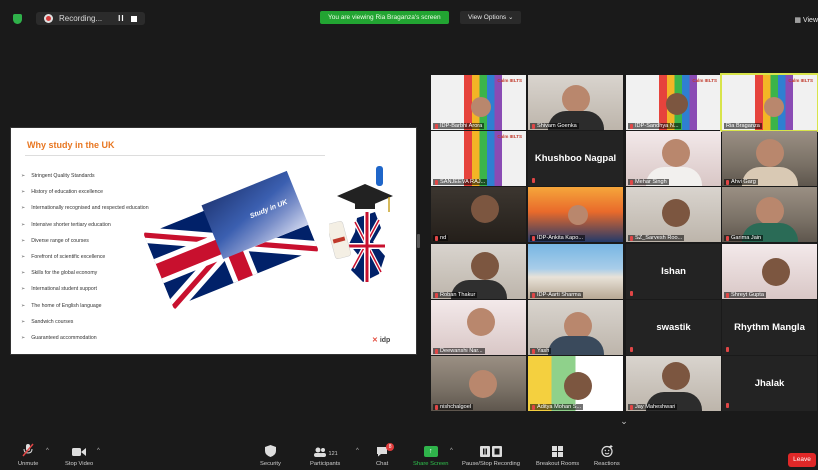  I want to click on participant-tile: Calm IELTS IDP-Barbhi Arora, so click(478, 102).